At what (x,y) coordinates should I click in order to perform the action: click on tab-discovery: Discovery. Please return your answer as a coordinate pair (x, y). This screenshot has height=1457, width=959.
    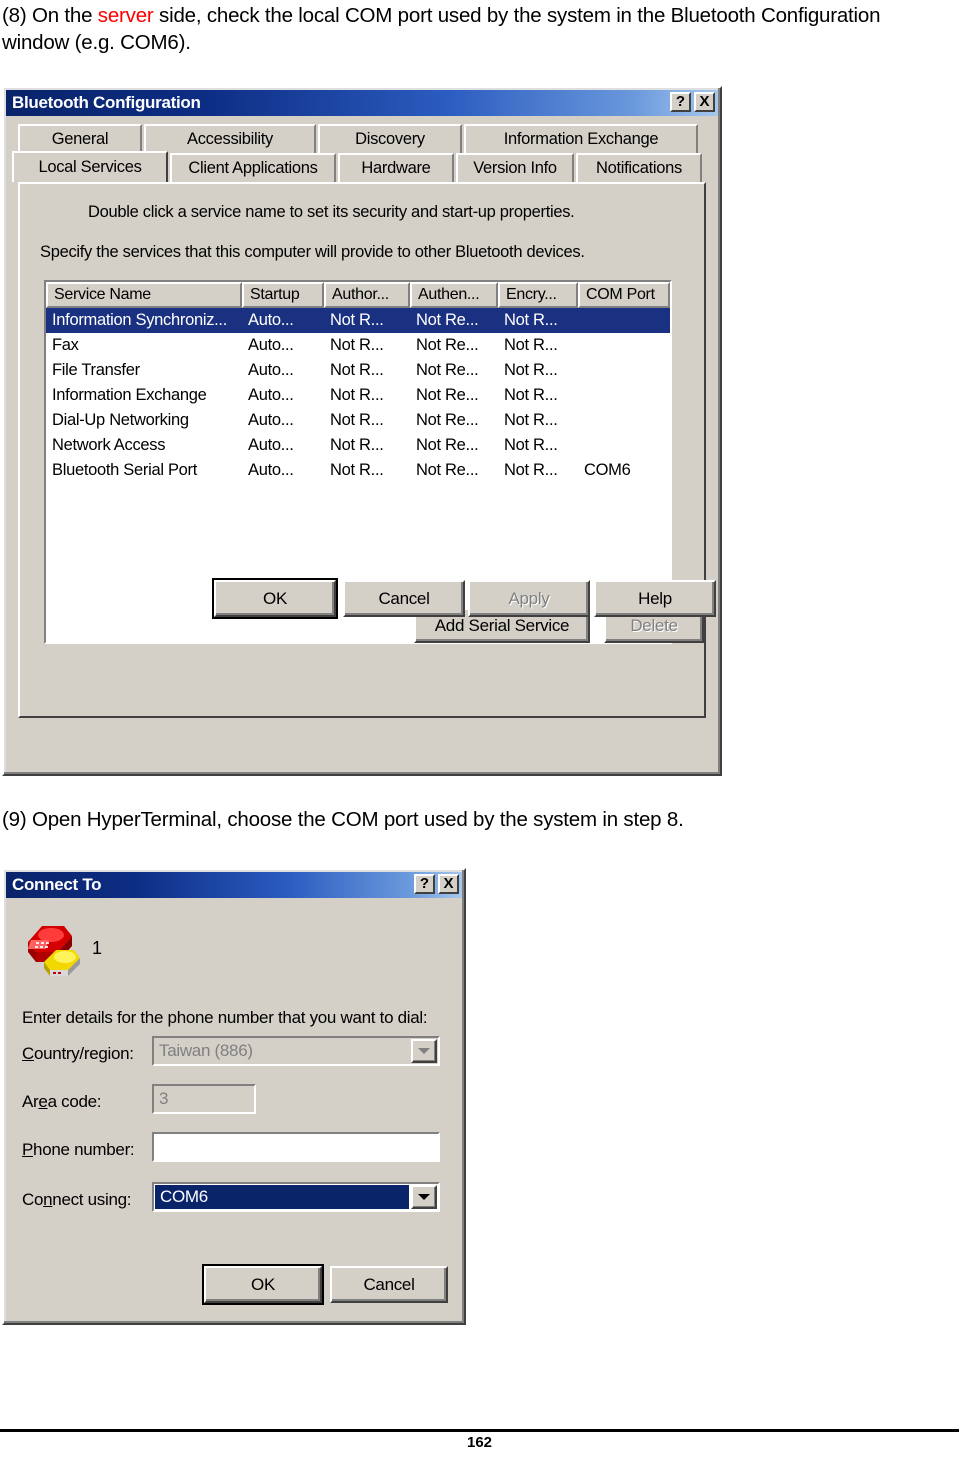
    Looking at the image, I should click on (390, 138).